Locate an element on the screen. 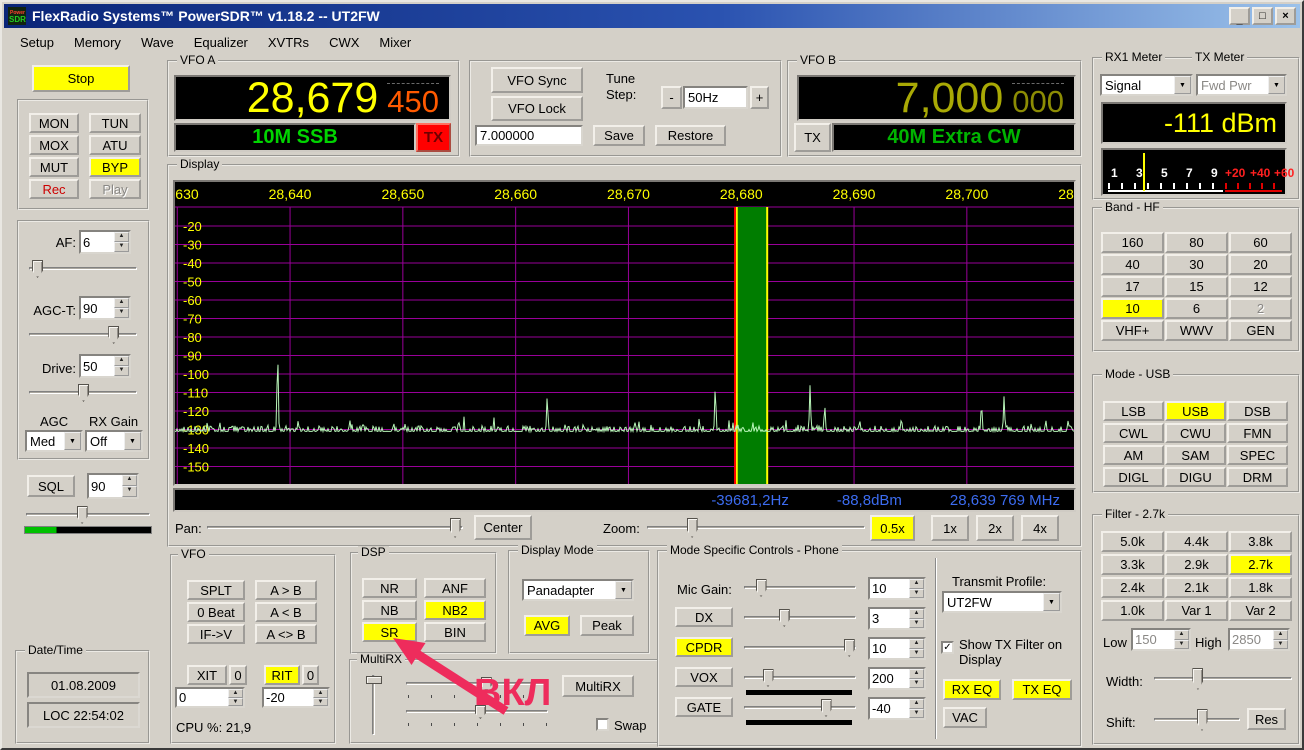  af-spinner: 6 ▲ ▼ is located at coordinates (105, 242).